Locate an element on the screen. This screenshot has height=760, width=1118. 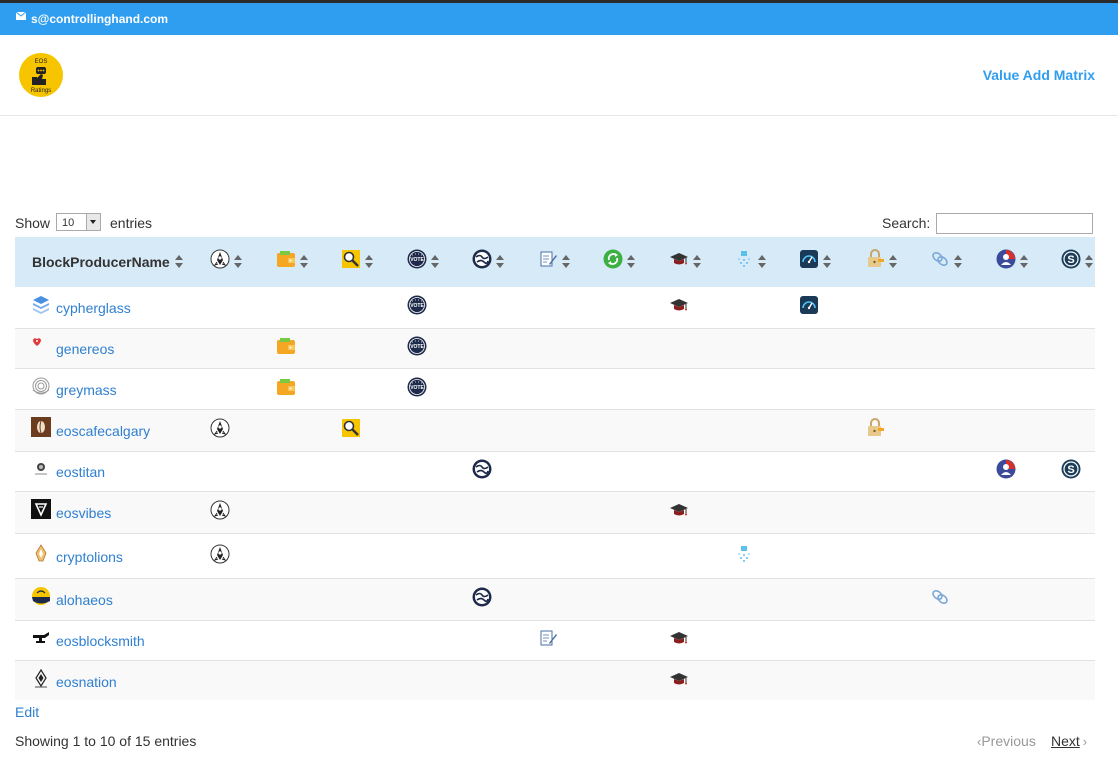
producer-name-cell: eosblocksmith is located at coordinates (109, 640).